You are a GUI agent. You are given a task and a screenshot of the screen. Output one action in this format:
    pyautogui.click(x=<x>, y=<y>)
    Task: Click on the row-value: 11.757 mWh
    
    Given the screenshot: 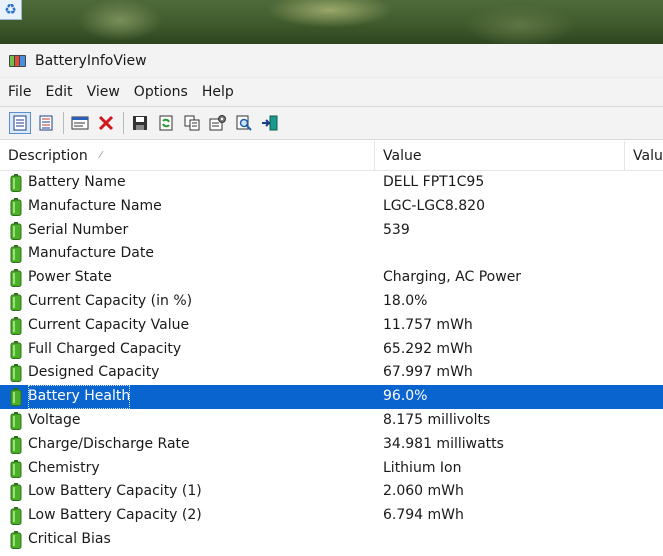 What is the action you would take?
    pyautogui.click(x=428, y=324)
    